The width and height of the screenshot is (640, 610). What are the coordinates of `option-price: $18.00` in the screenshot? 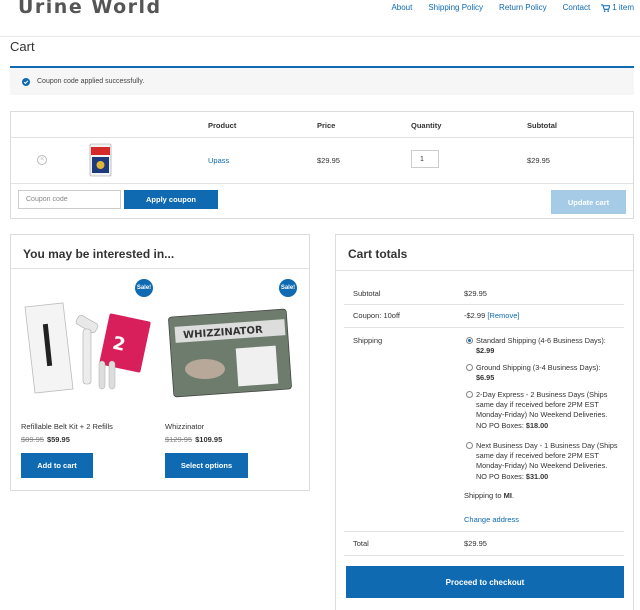 It's located at (537, 425).